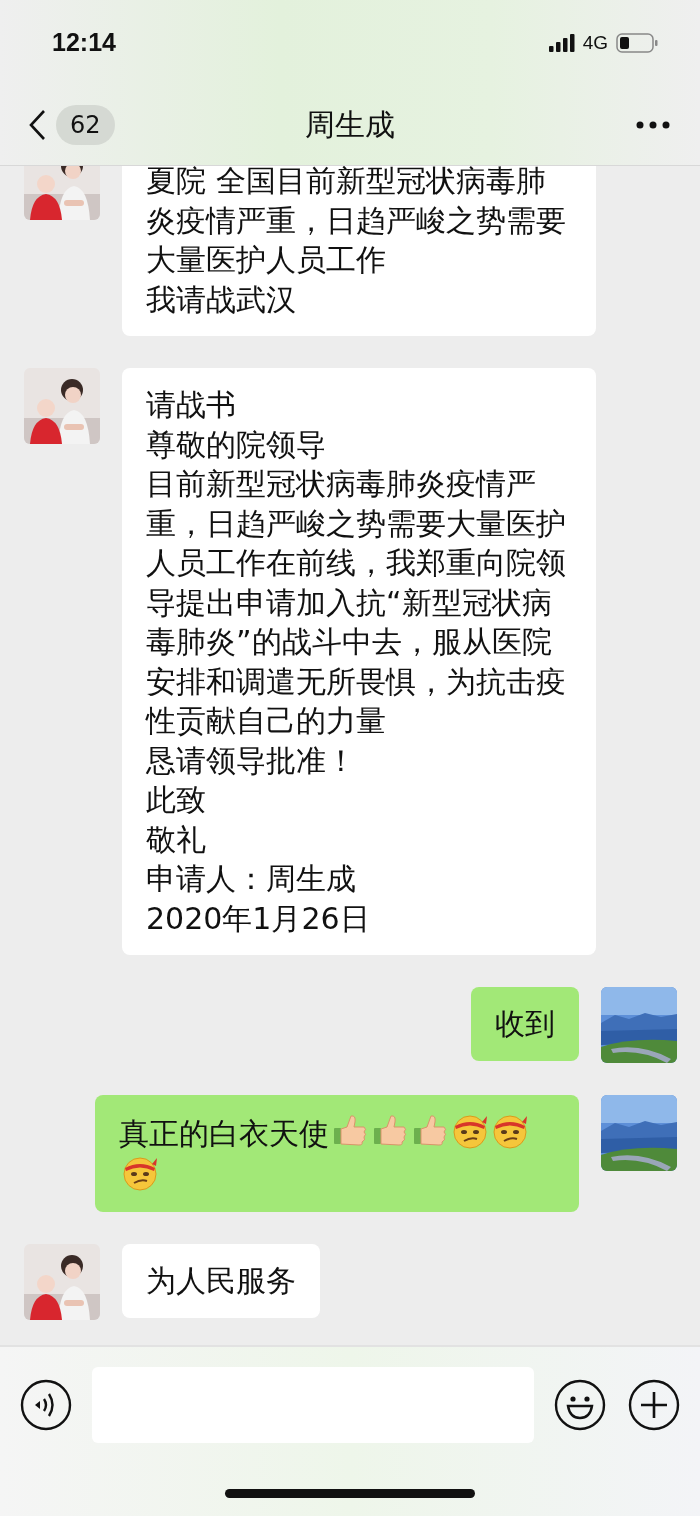 This screenshot has width=700, height=1516. Describe the element at coordinates (350, 124) in the screenshot. I see `chat-title: 周生成` at that location.